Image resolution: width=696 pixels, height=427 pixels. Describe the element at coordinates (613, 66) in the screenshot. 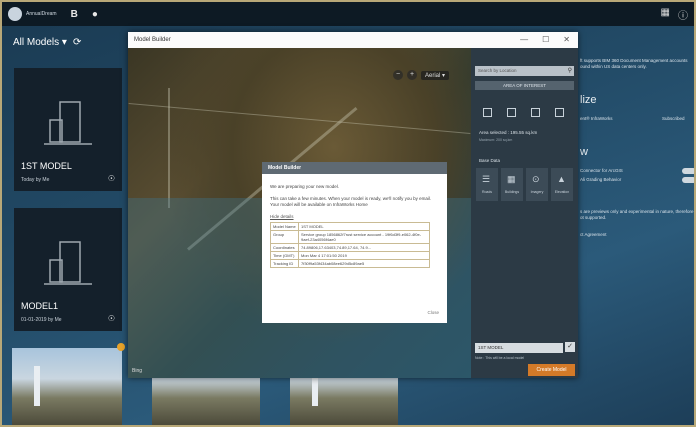

I see `info-text: ound within US data centers only.` at that location.